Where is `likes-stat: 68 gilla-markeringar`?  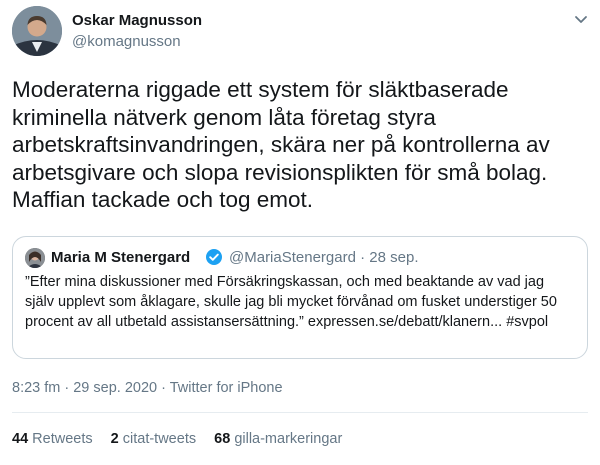 likes-stat: 68 gilla-markeringar is located at coordinates (278, 439).